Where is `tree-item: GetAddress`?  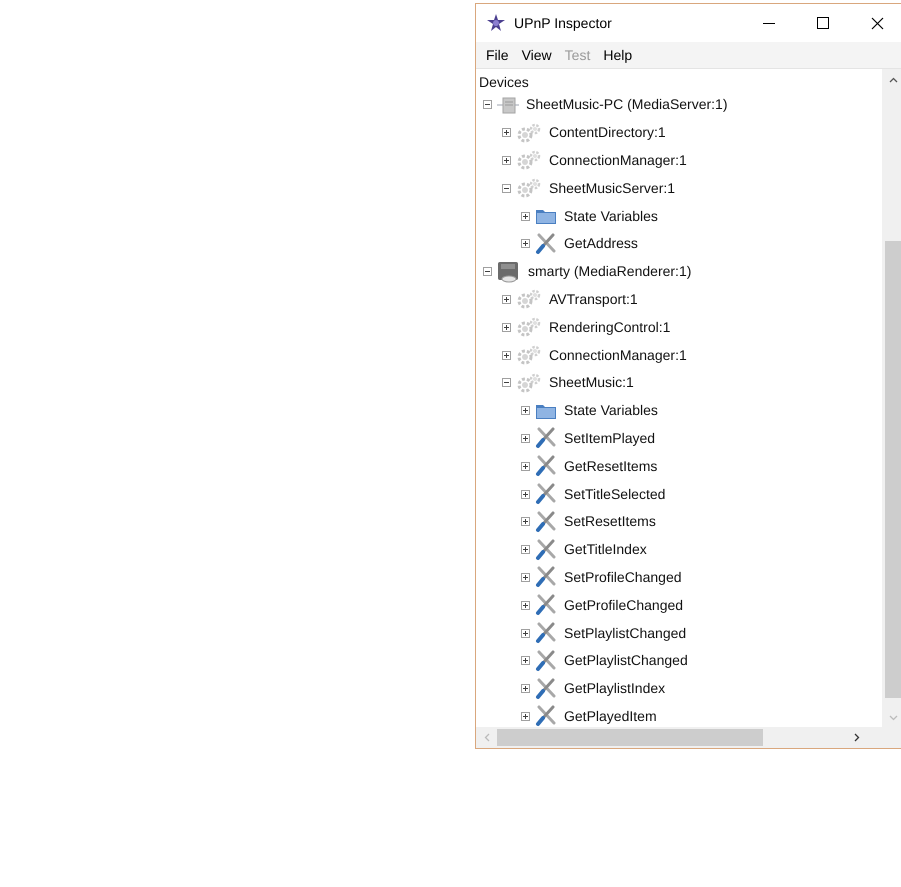
tree-item: GetAddress is located at coordinates (600, 243).